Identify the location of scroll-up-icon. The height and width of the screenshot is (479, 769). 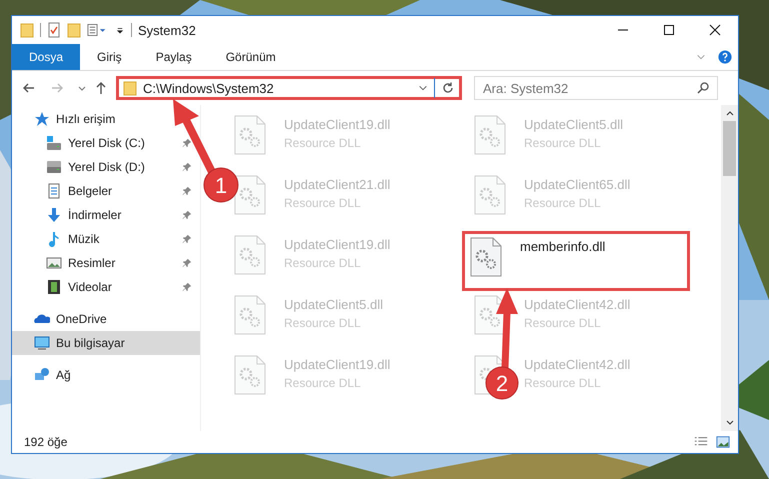
(729, 113).